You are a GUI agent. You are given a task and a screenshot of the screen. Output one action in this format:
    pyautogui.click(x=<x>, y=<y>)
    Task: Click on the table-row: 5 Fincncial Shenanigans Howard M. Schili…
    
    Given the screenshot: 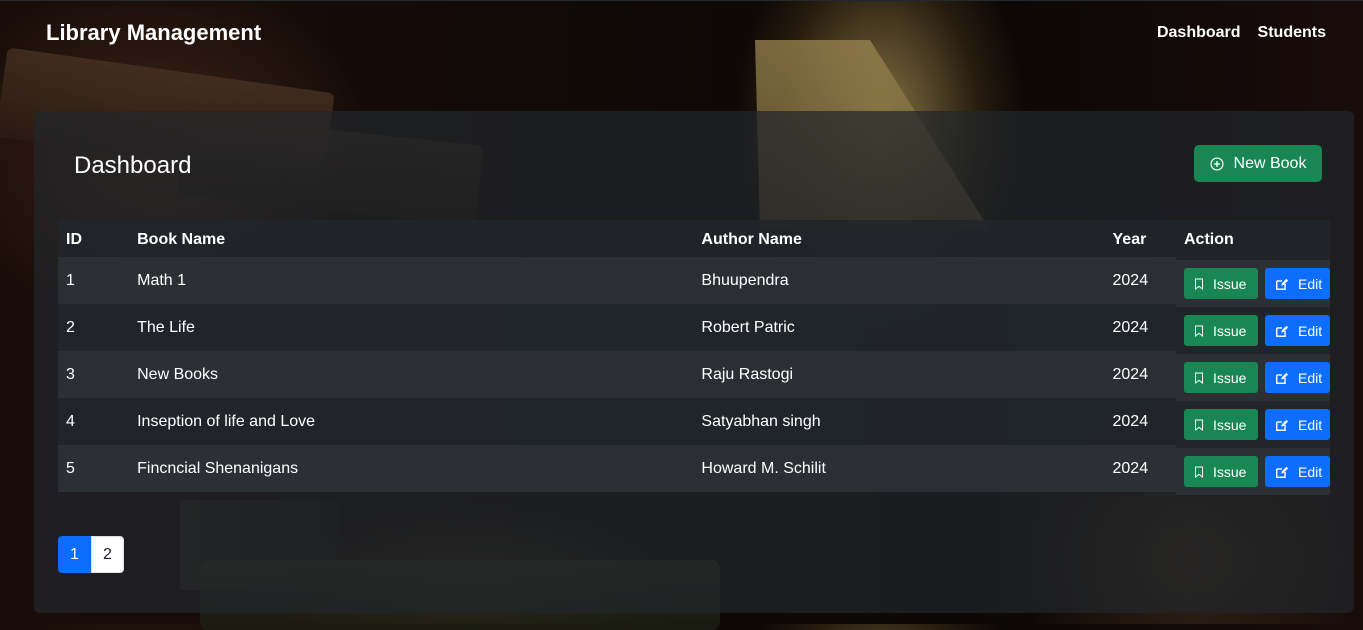 What is the action you would take?
    pyautogui.click(x=694, y=471)
    